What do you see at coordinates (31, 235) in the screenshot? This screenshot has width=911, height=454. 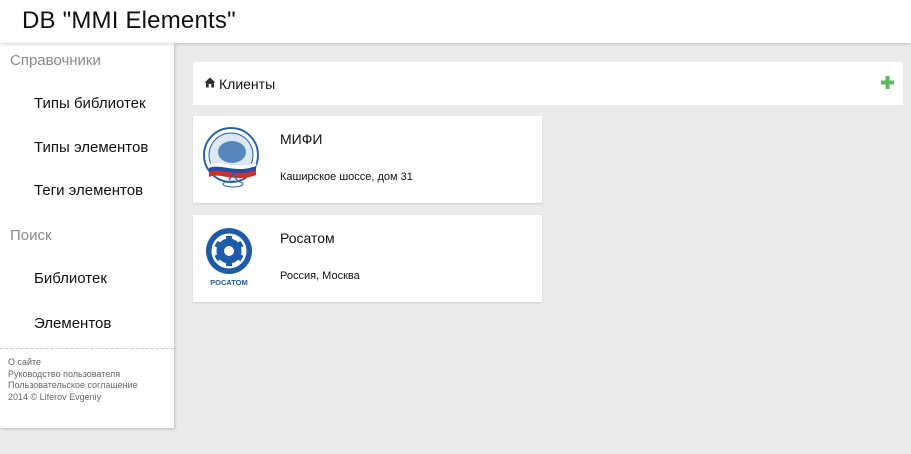 I see `section-title-search: Поиск` at bounding box center [31, 235].